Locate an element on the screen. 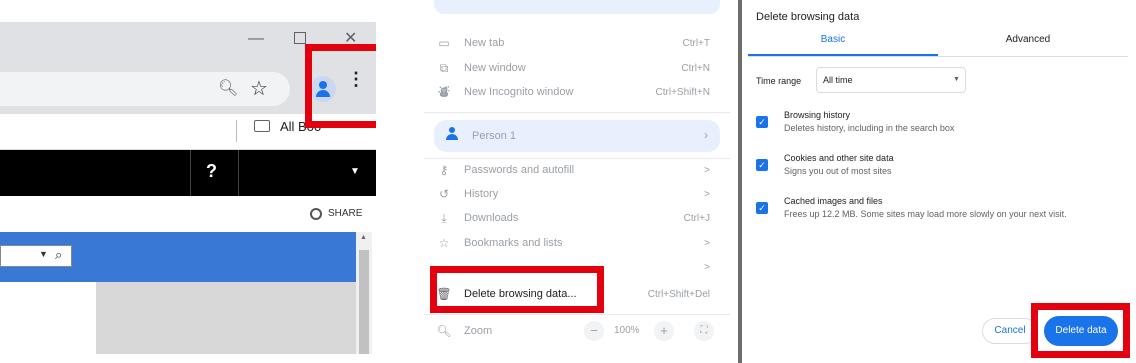  new-tab-icon: ▭ is located at coordinates (444, 43).